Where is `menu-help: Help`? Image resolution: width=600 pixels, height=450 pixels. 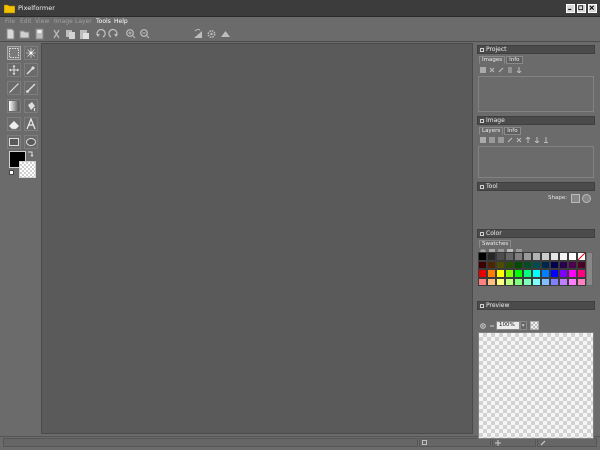
menu-help: Help is located at coordinates (121, 21).